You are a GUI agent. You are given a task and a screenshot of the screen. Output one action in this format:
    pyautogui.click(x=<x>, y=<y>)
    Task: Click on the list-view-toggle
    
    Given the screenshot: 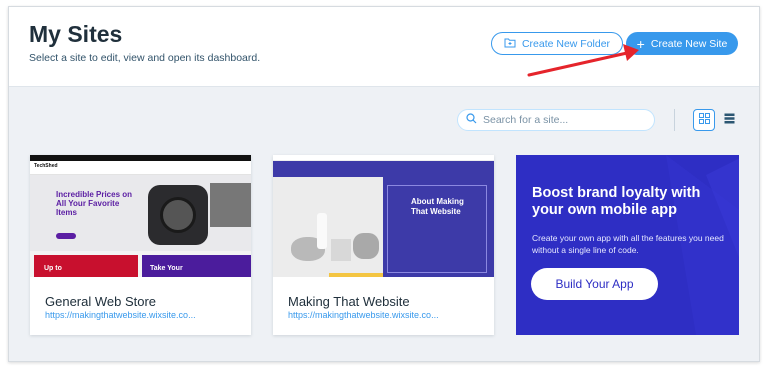 What is the action you would take?
    pyautogui.click(x=729, y=120)
    